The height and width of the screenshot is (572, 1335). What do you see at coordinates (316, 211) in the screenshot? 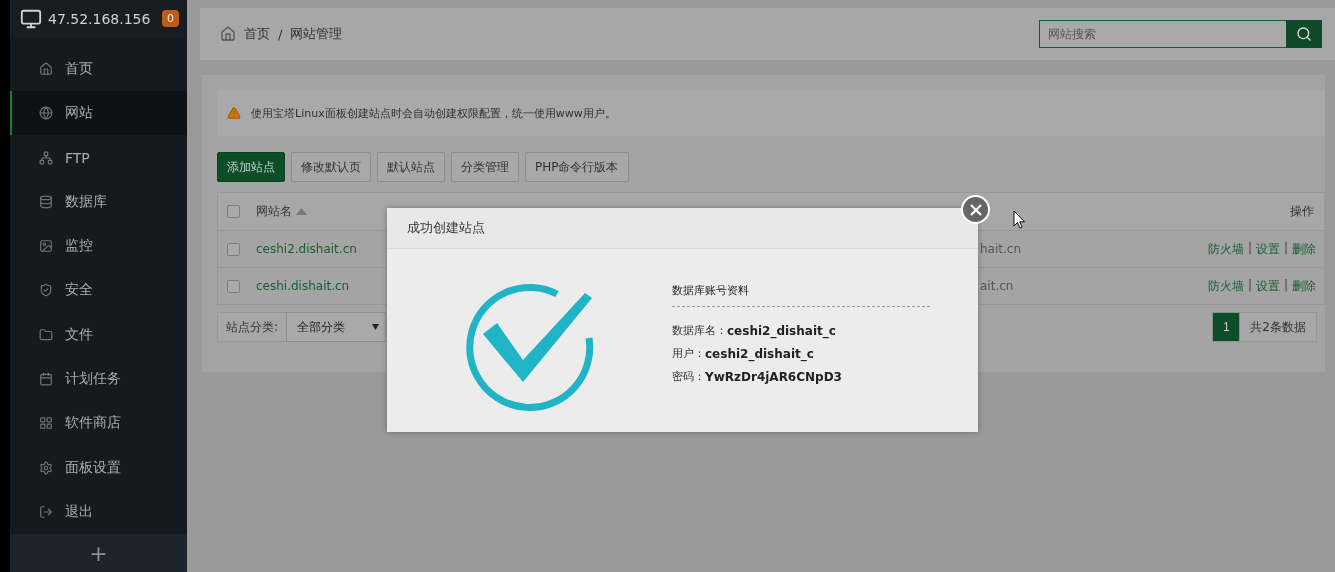
I see `column-header: 网站名` at bounding box center [316, 211].